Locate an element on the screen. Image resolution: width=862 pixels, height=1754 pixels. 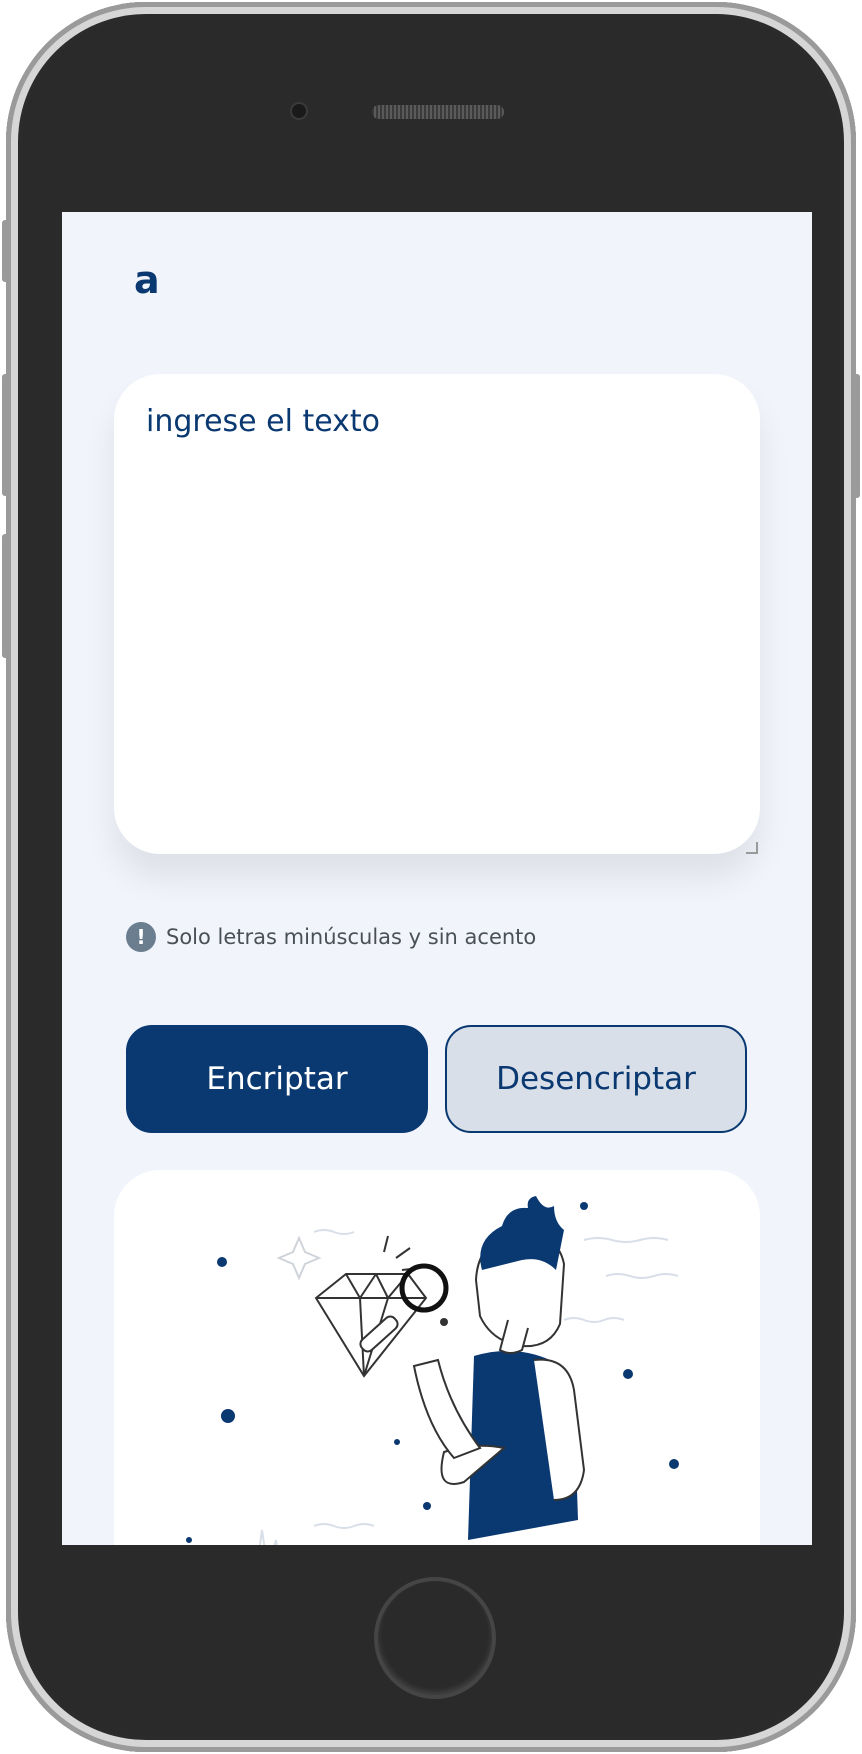
logo-icon: a is located at coordinates (147, 280).